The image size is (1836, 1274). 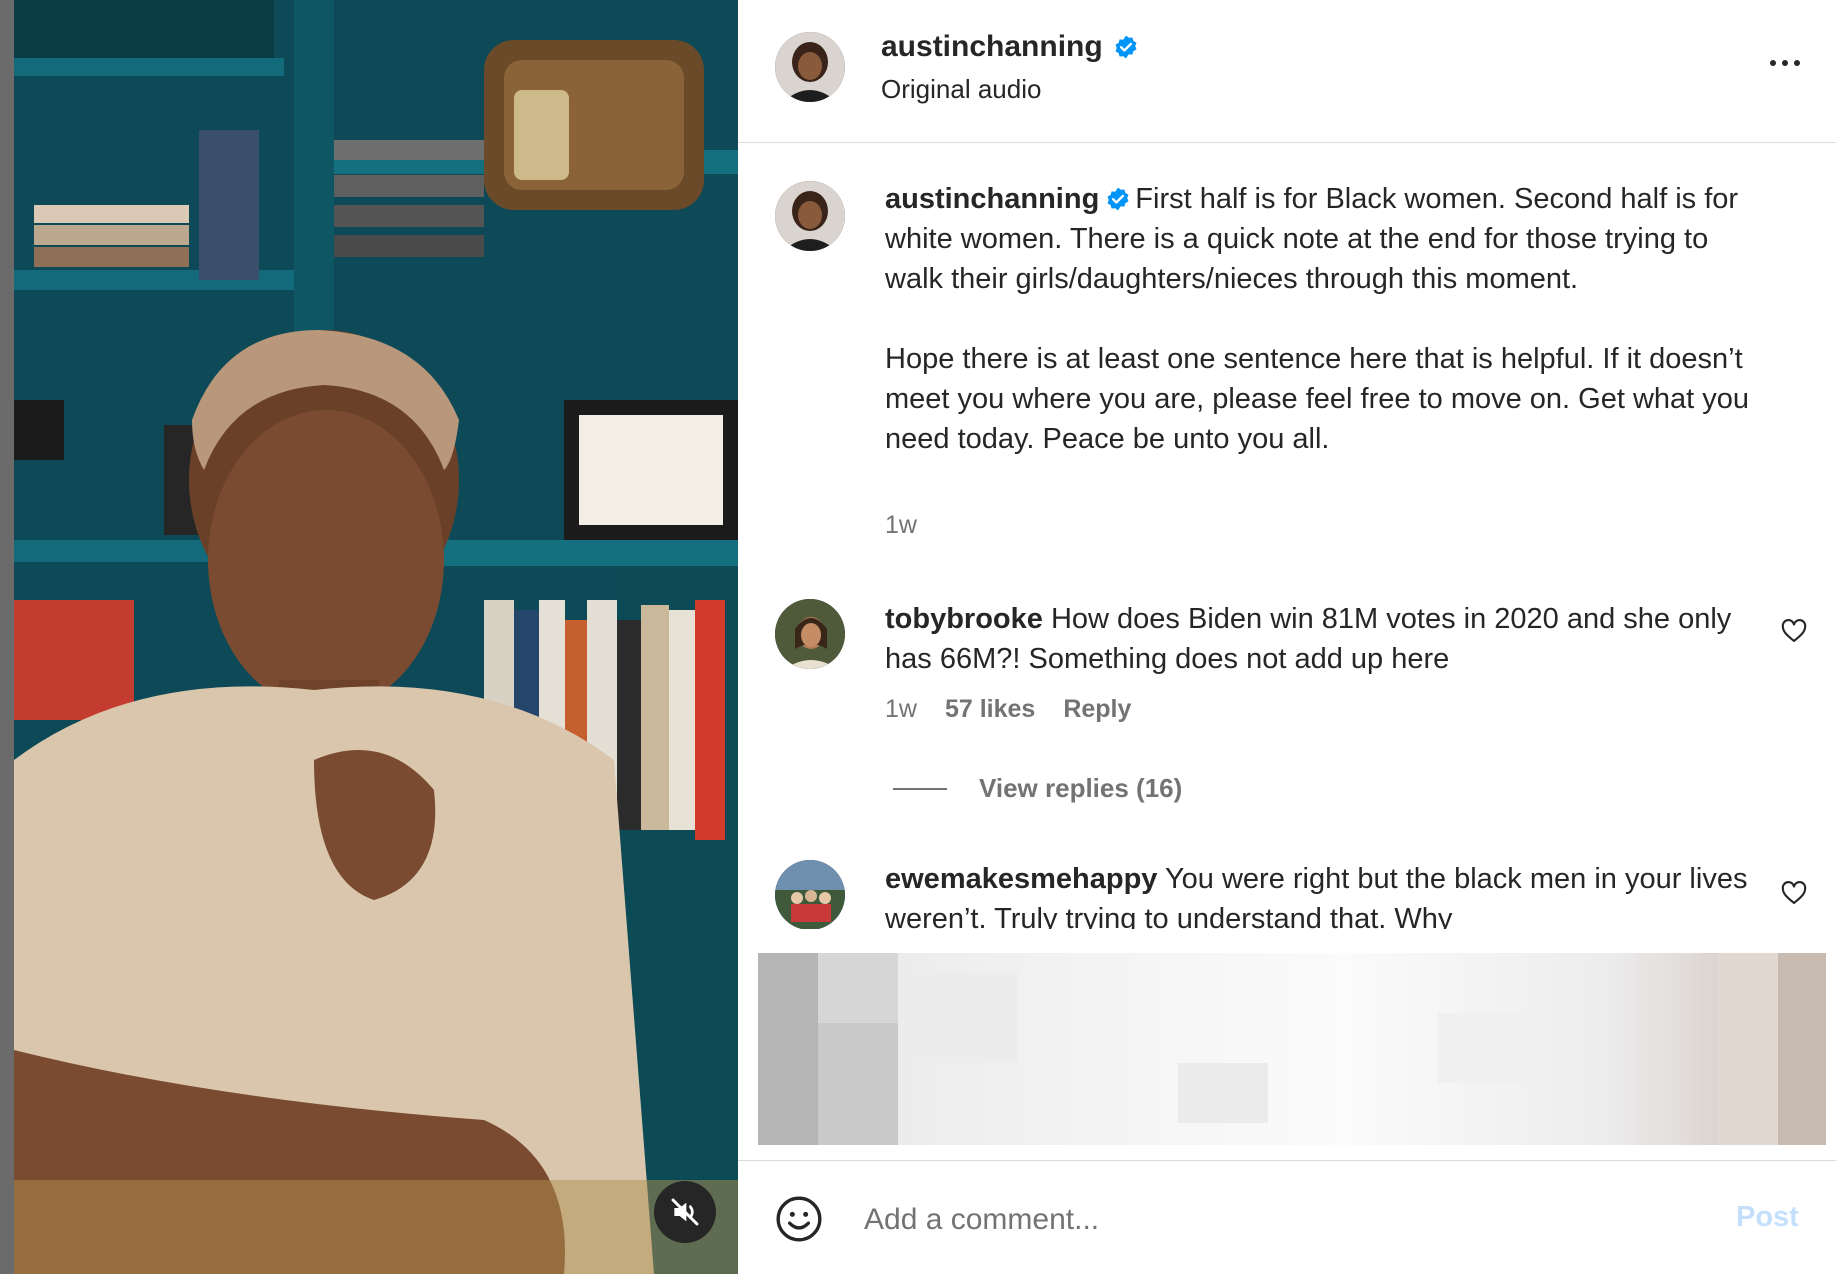 I want to click on caption-author-avatar, so click(x=810, y=216).